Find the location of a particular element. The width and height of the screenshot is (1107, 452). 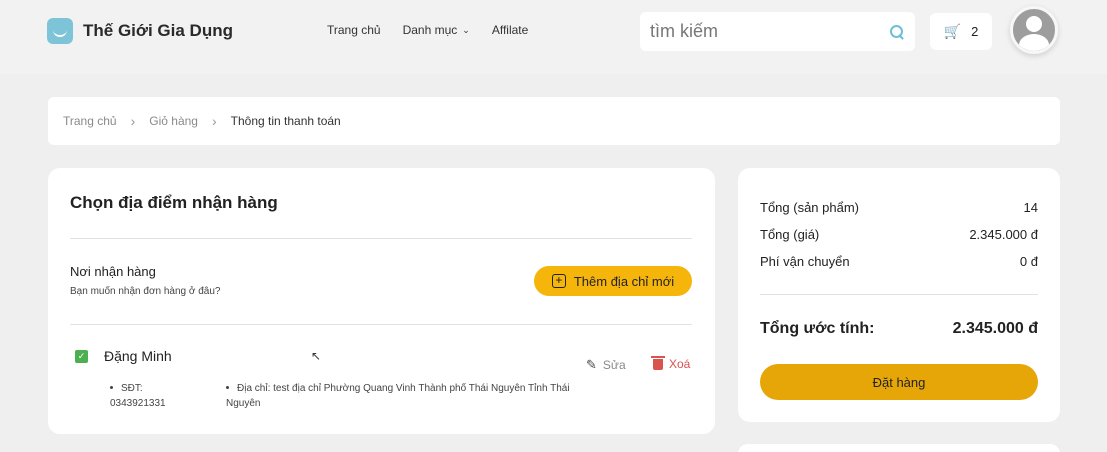

logo: Thế Giới Gia Dụng is located at coordinates (140, 31).